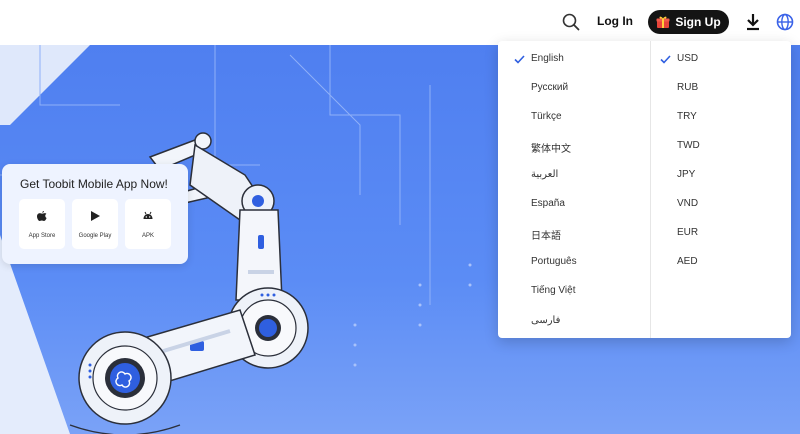 The width and height of the screenshot is (800, 434). What do you see at coordinates (147, 236) in the screenshot?
I see `apk-label: APK` at bounding box center [147, 236].